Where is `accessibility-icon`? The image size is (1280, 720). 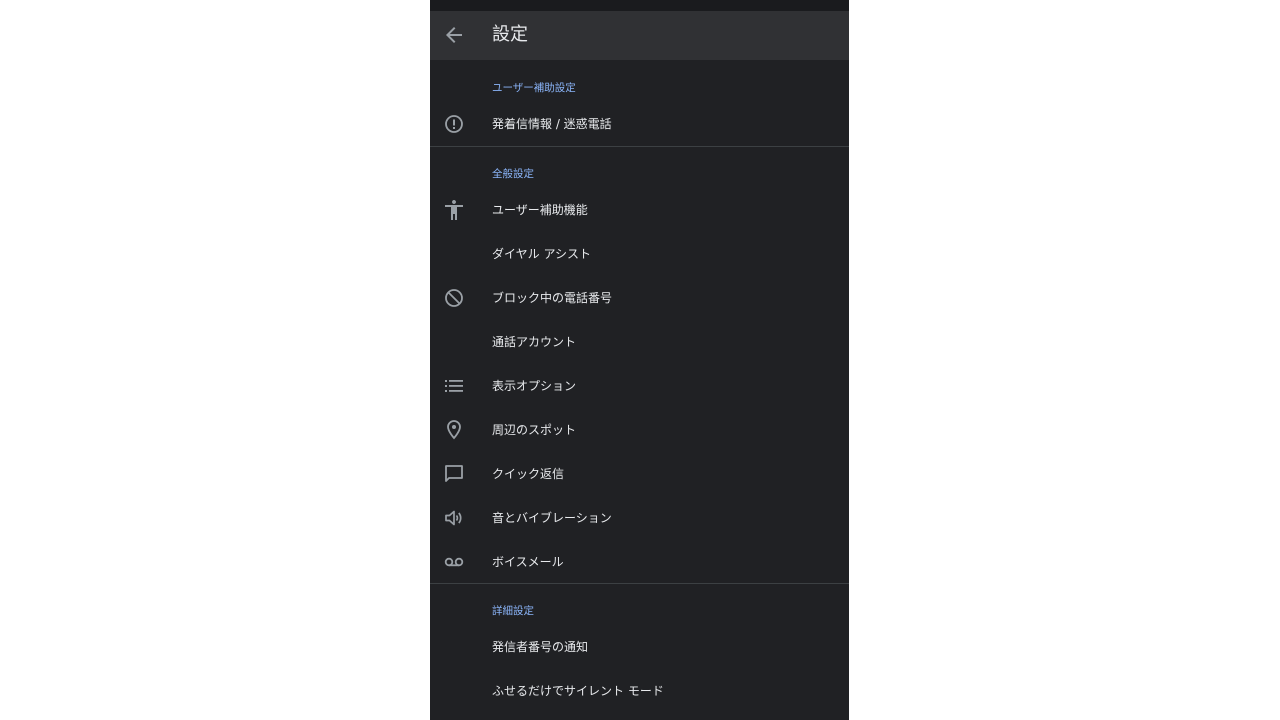 accessibility-icon is located at coordinates (454, 210).